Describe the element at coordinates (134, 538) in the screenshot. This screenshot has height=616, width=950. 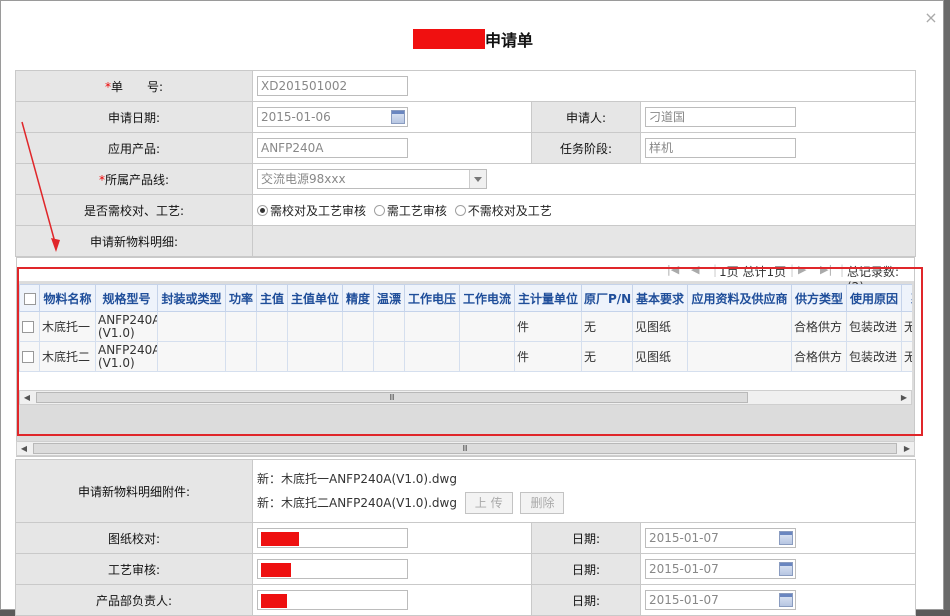
I see `drawing-check-label: 图纸校对:` at that location.